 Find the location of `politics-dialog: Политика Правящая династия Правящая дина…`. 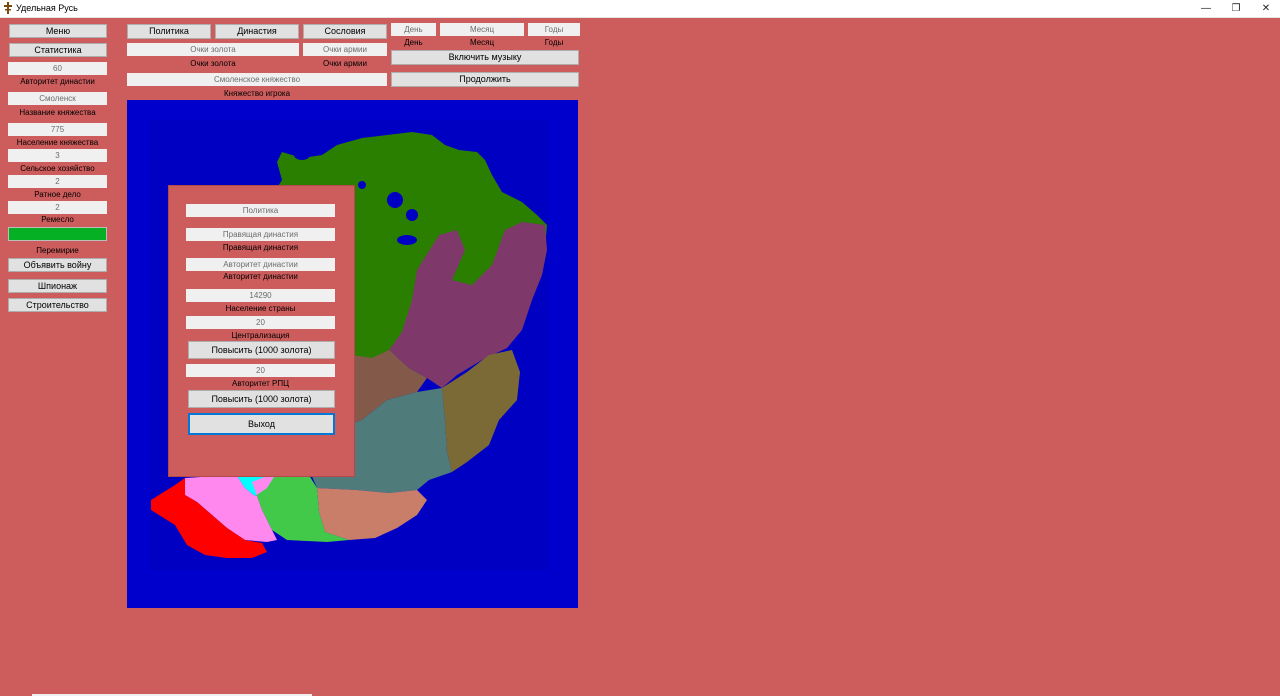

politics-dialog: Политика Правящая династия Правящая дина… is located at coordinates (261, 331).